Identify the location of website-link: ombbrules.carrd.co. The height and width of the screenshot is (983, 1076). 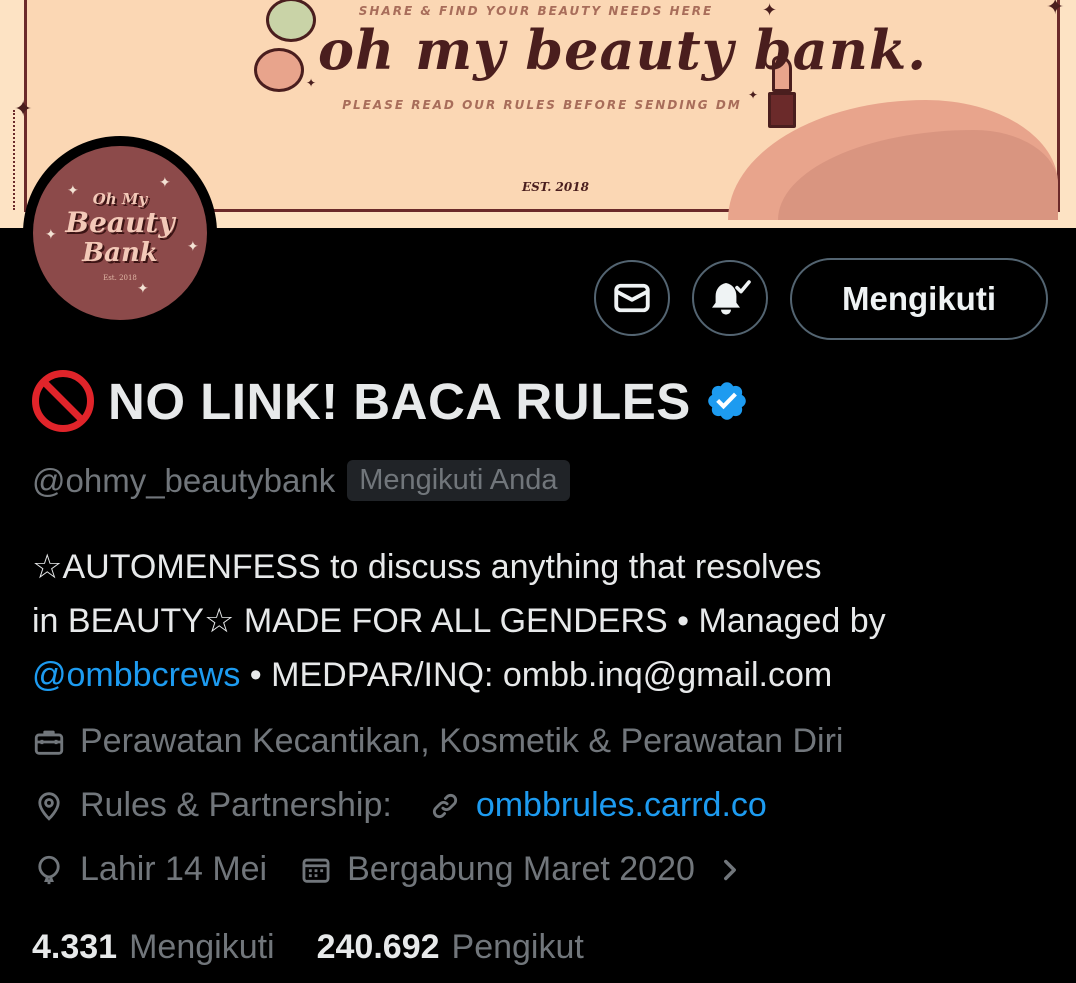
(621, 805).